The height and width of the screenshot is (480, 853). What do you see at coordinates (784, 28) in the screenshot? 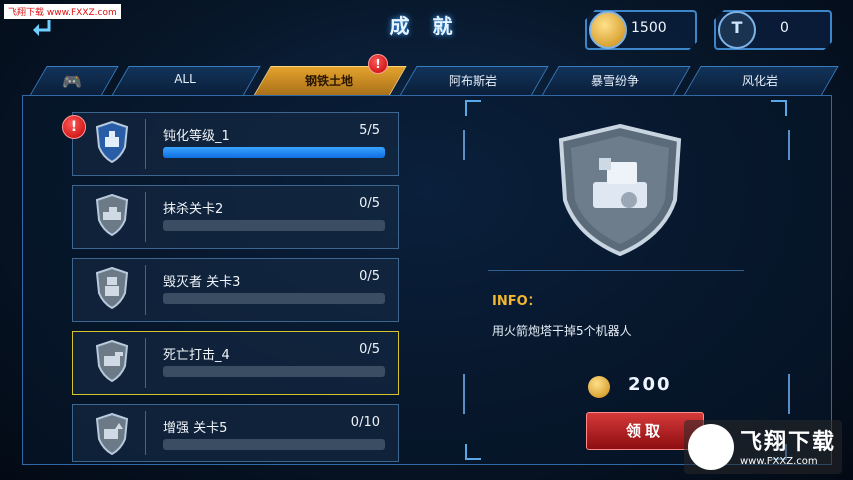
I see `token-value: 0` at bounding box center [784, 28].